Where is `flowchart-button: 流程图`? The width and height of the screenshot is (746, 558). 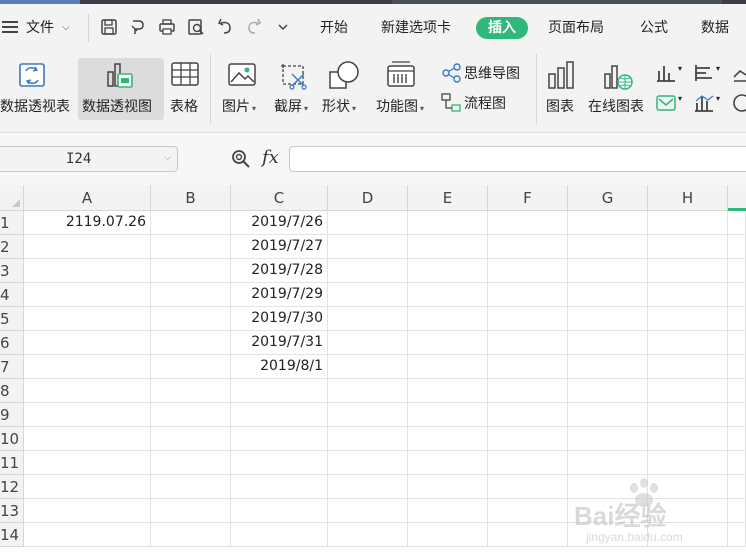
flowchart-button: 流程图 is located at coordinates (485, 103).